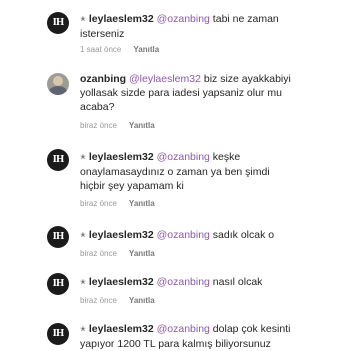 Image resolution: width=350 pixels, height=351 pixels. I want to click on avatar-face, so click(58, 81).